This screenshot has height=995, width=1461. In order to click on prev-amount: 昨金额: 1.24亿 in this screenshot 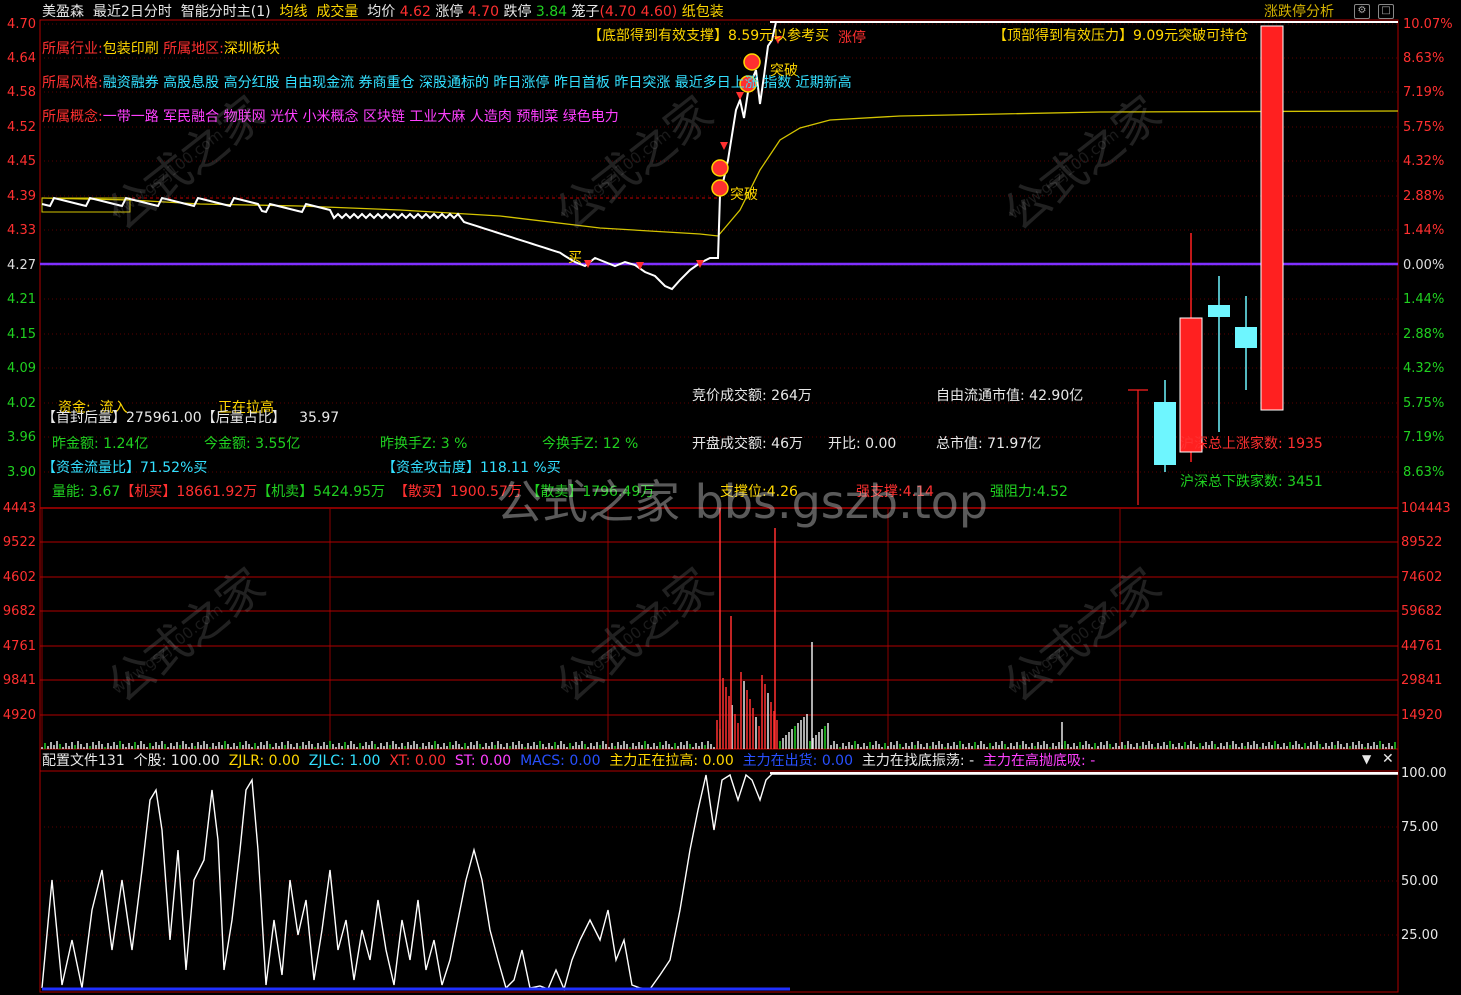, I will do `click(100, 444)`.